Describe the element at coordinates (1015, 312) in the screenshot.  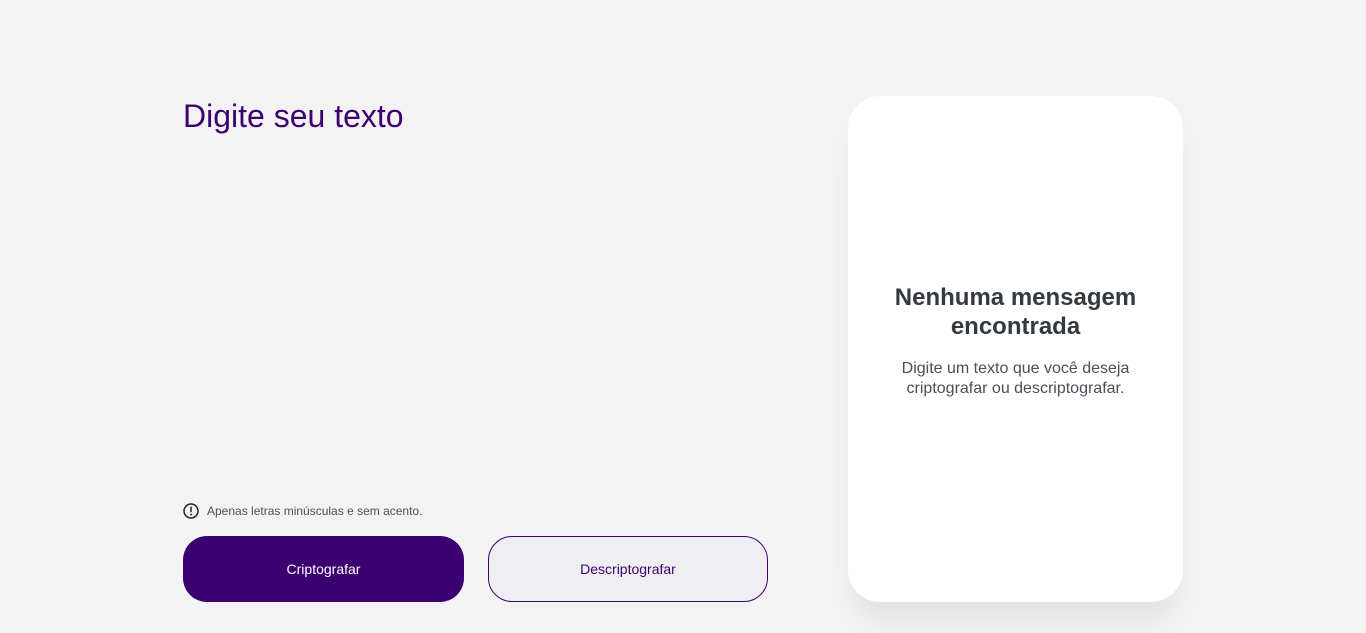
I see `output-title: Nenhuma mensagem encontrada` at that location.